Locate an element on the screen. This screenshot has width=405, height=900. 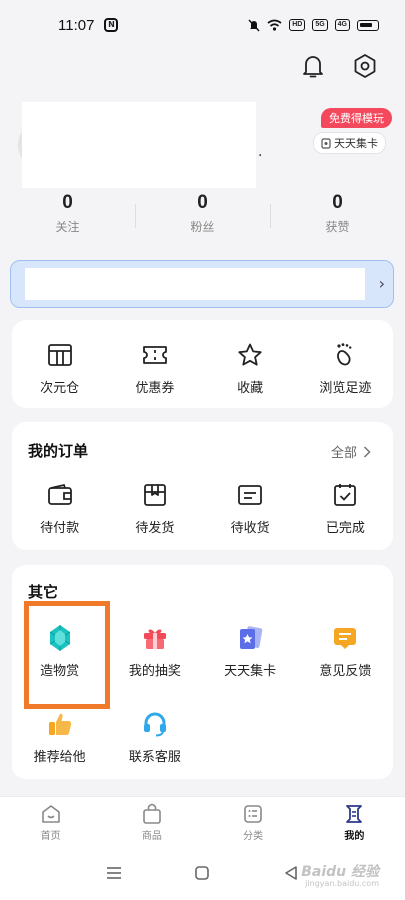
quick-action-coupon: 优惠券 is located at coordinates (154, 368).